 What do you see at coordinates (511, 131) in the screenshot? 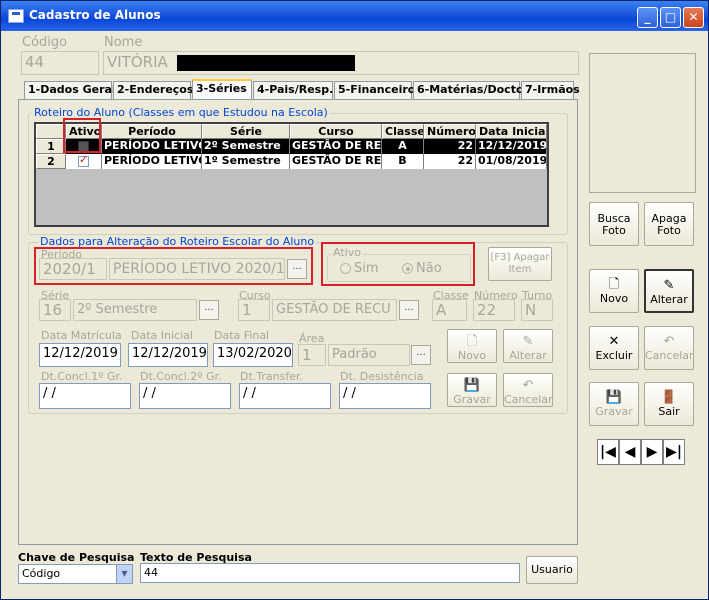
I see `col-data-inicial: Data Inicial` at bounding box center [511, 131].